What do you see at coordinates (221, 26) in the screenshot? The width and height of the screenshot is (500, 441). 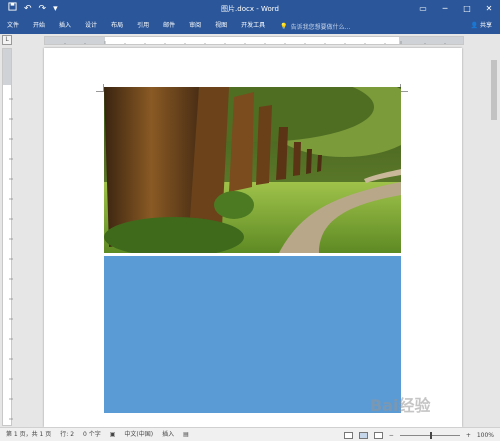 I see `tab-view: 视图` at bounding box center [221, 26].